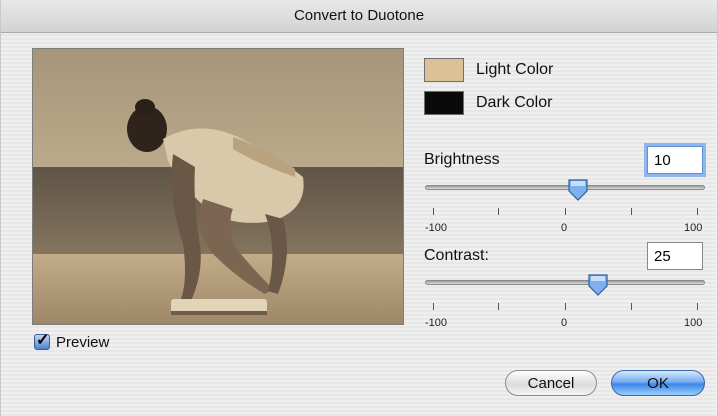 This screenshot has width=718, height=416. What do you see at coordinates (83, 342) in the screenshot?
I see `preview-label: Preview` at bounding box center [83, 342].